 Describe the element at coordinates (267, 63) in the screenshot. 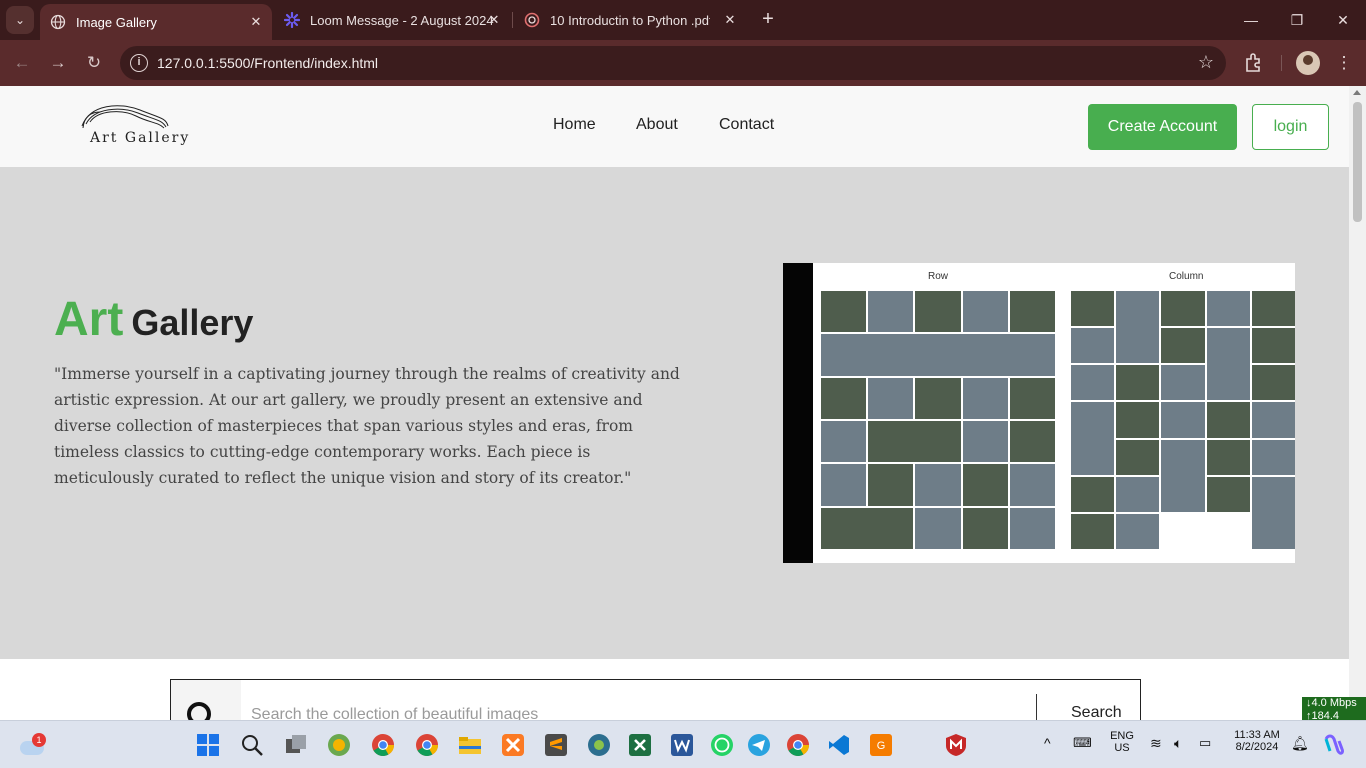

I see `url-text: 127.0.0.1:5500/Frontend/index.html` at that location.